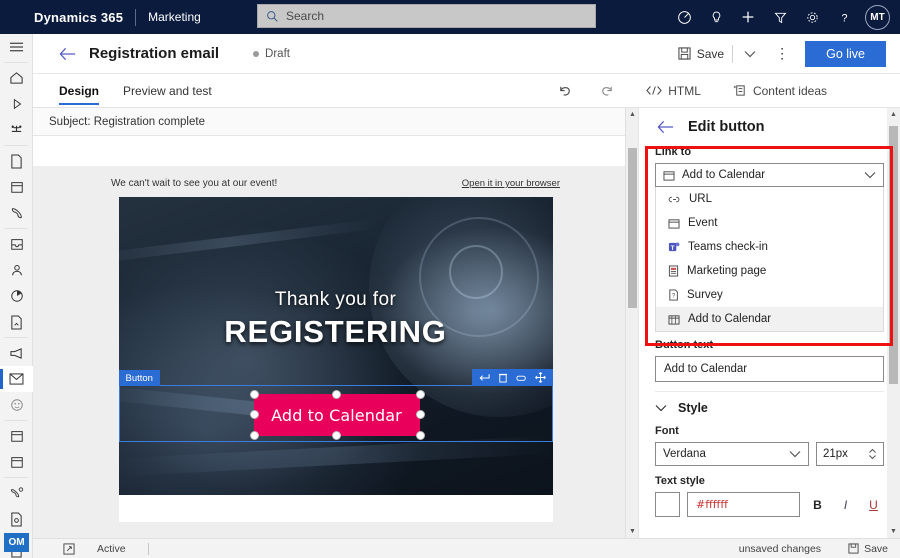  I want to click on duplicate-icon, so click(522, 377).